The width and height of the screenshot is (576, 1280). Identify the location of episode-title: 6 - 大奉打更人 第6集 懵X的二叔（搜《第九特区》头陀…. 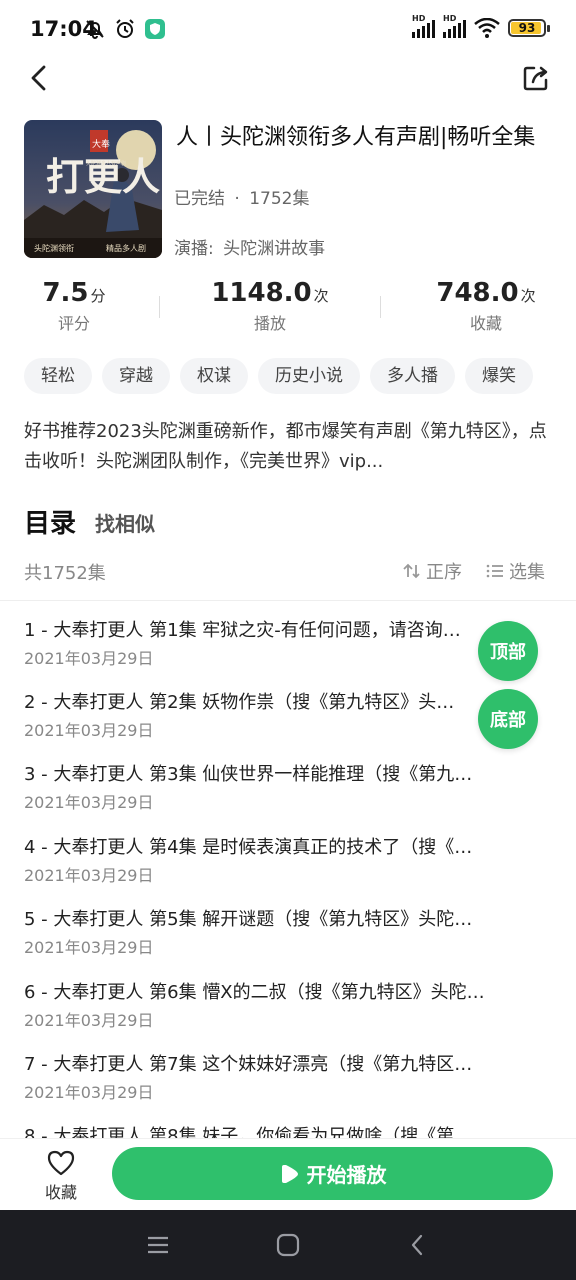
(254, 992).